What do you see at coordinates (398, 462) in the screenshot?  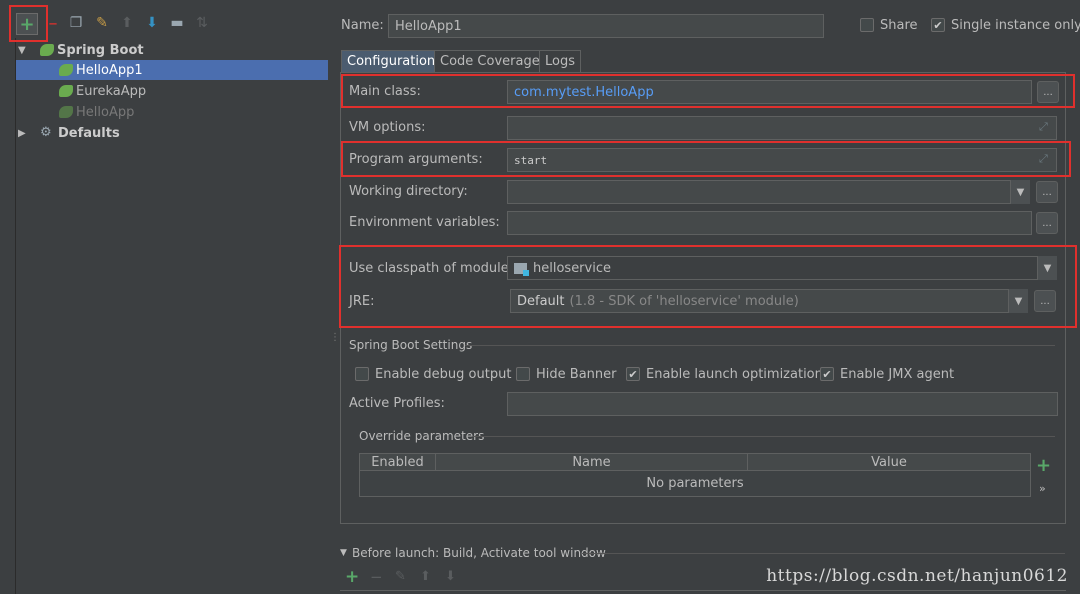 I see `column-header-enabled: Enabled` at bounding box center [398, 462].